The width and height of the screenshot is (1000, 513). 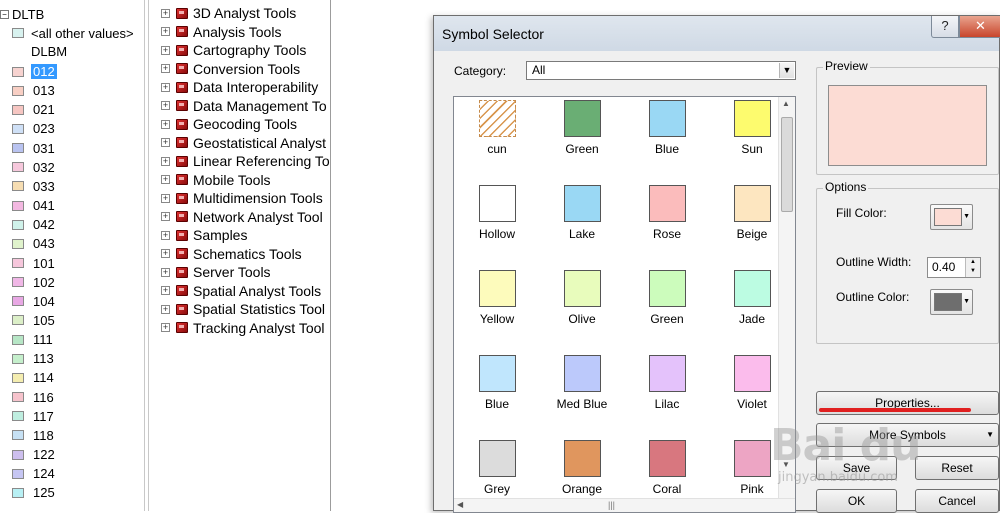 What do you see at coordinates (945, 27) in the screenshot?
I see `help-button: ?` at bounding box center [945, 27].